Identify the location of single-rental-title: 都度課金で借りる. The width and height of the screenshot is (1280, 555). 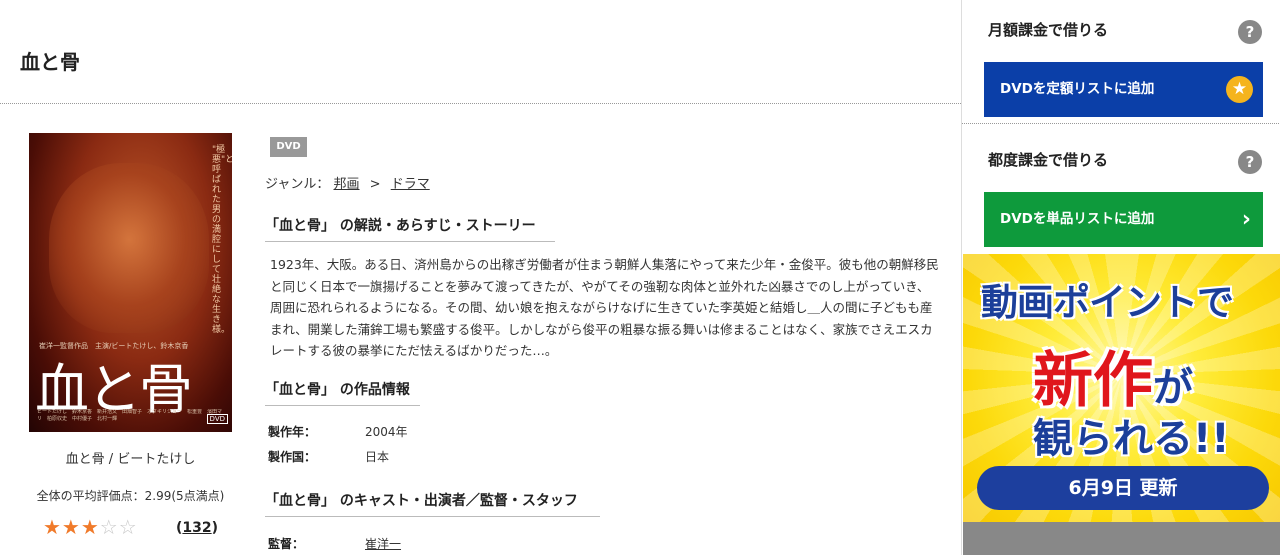
(1048, 160).